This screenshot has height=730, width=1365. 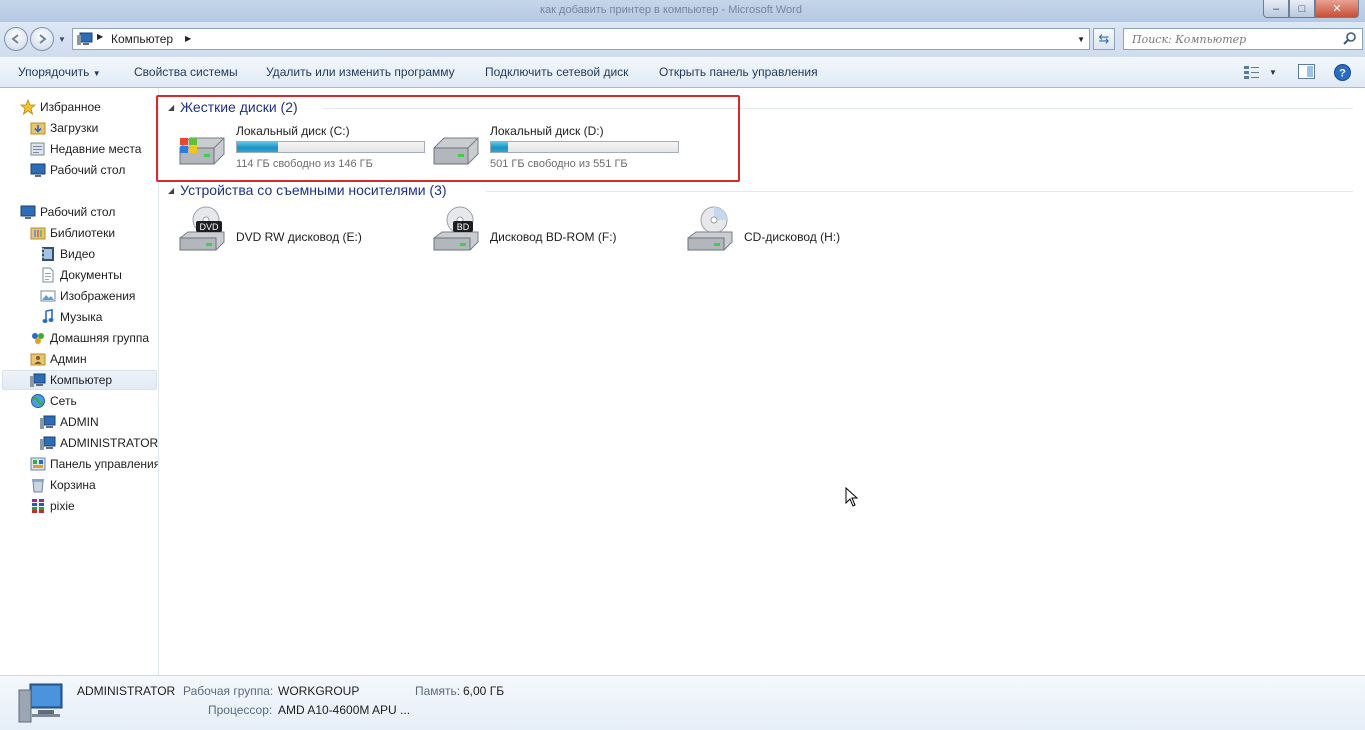 I want to click on breadcrumb-computer: Компьютер, so click(x=142, y=39).